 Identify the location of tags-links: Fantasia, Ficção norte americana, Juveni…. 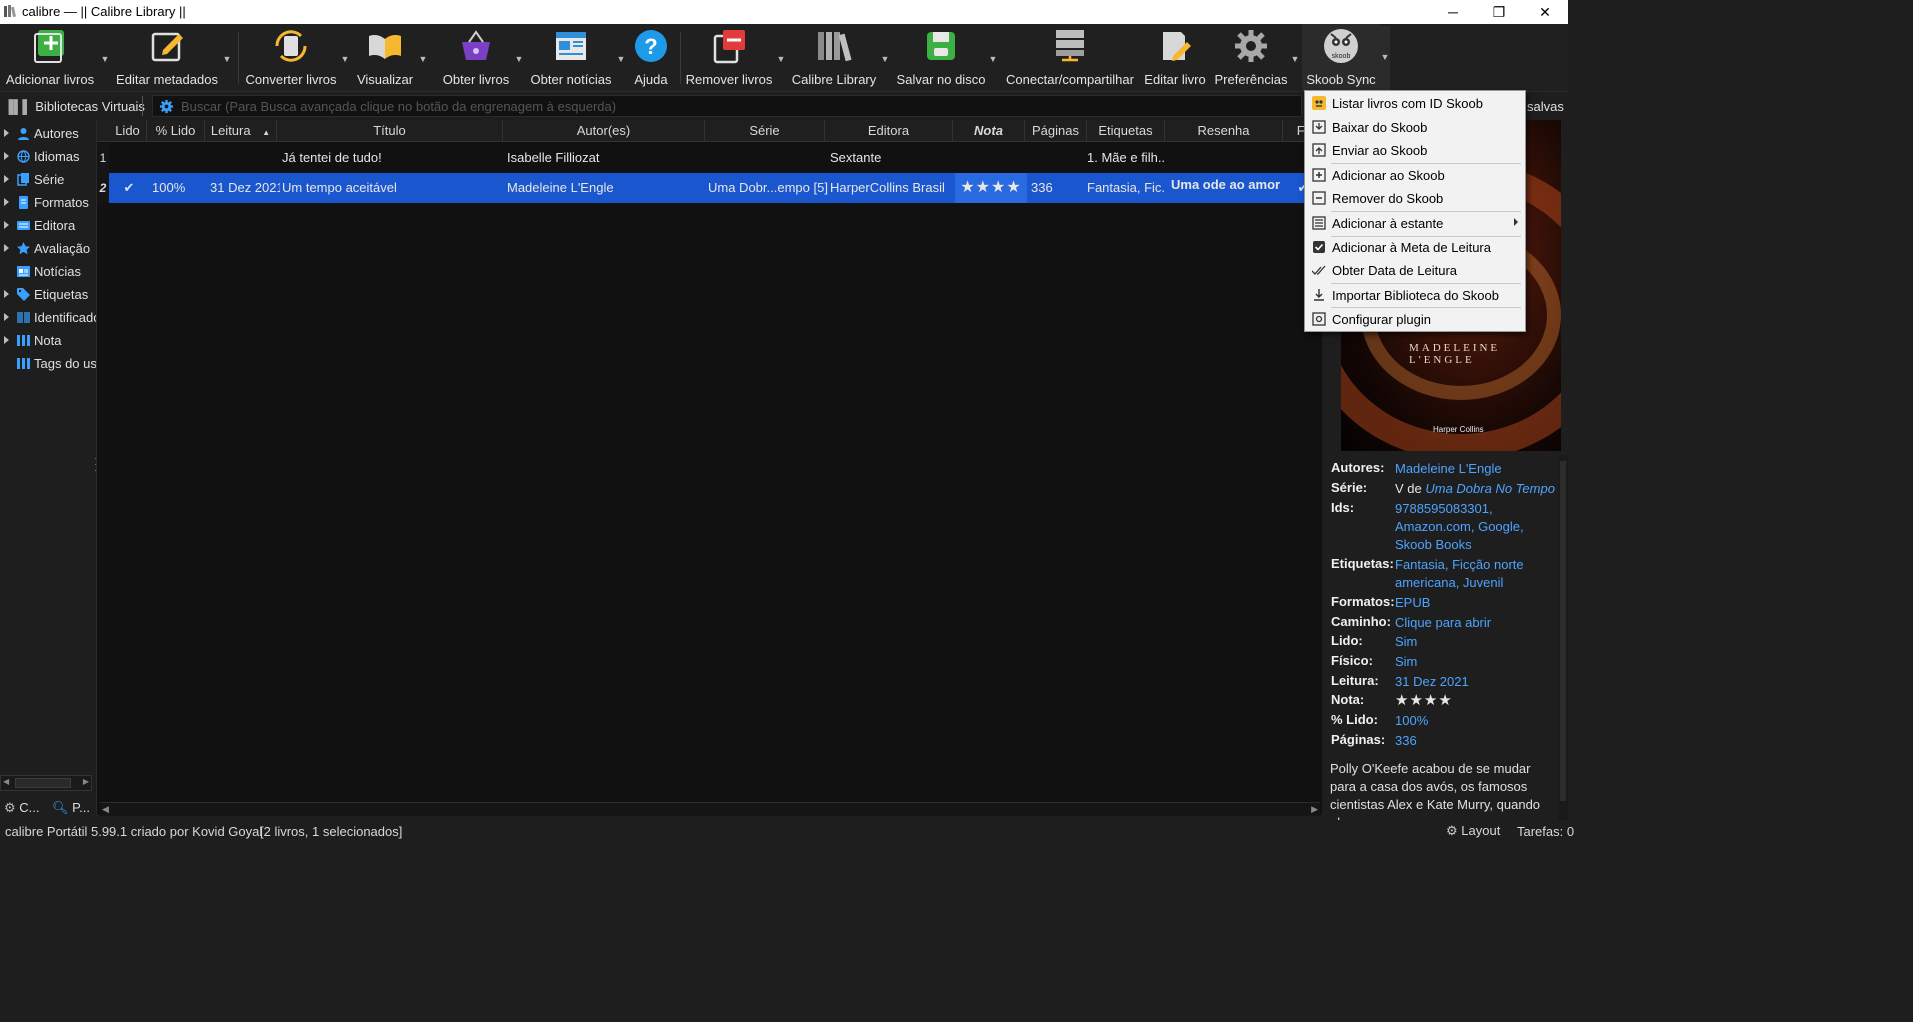
(1479, 574).